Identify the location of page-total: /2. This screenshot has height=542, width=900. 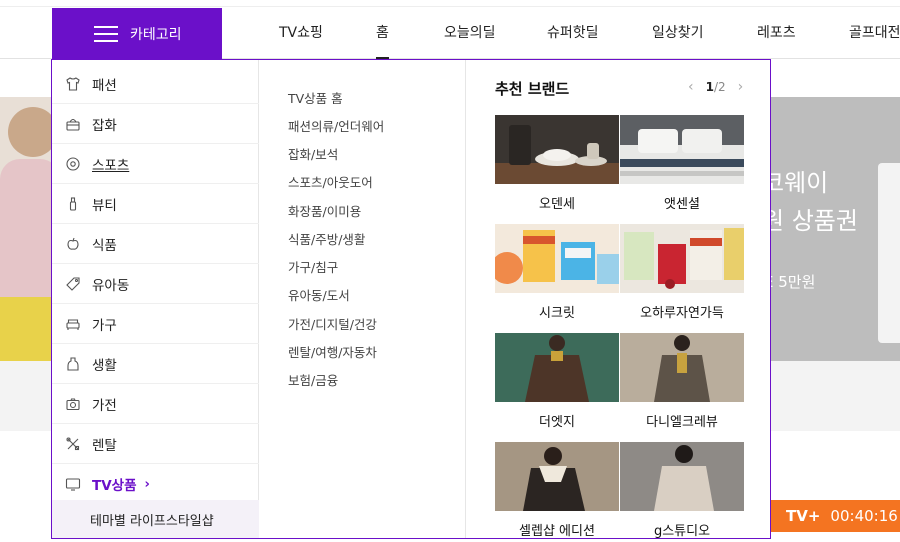
(719, 87).